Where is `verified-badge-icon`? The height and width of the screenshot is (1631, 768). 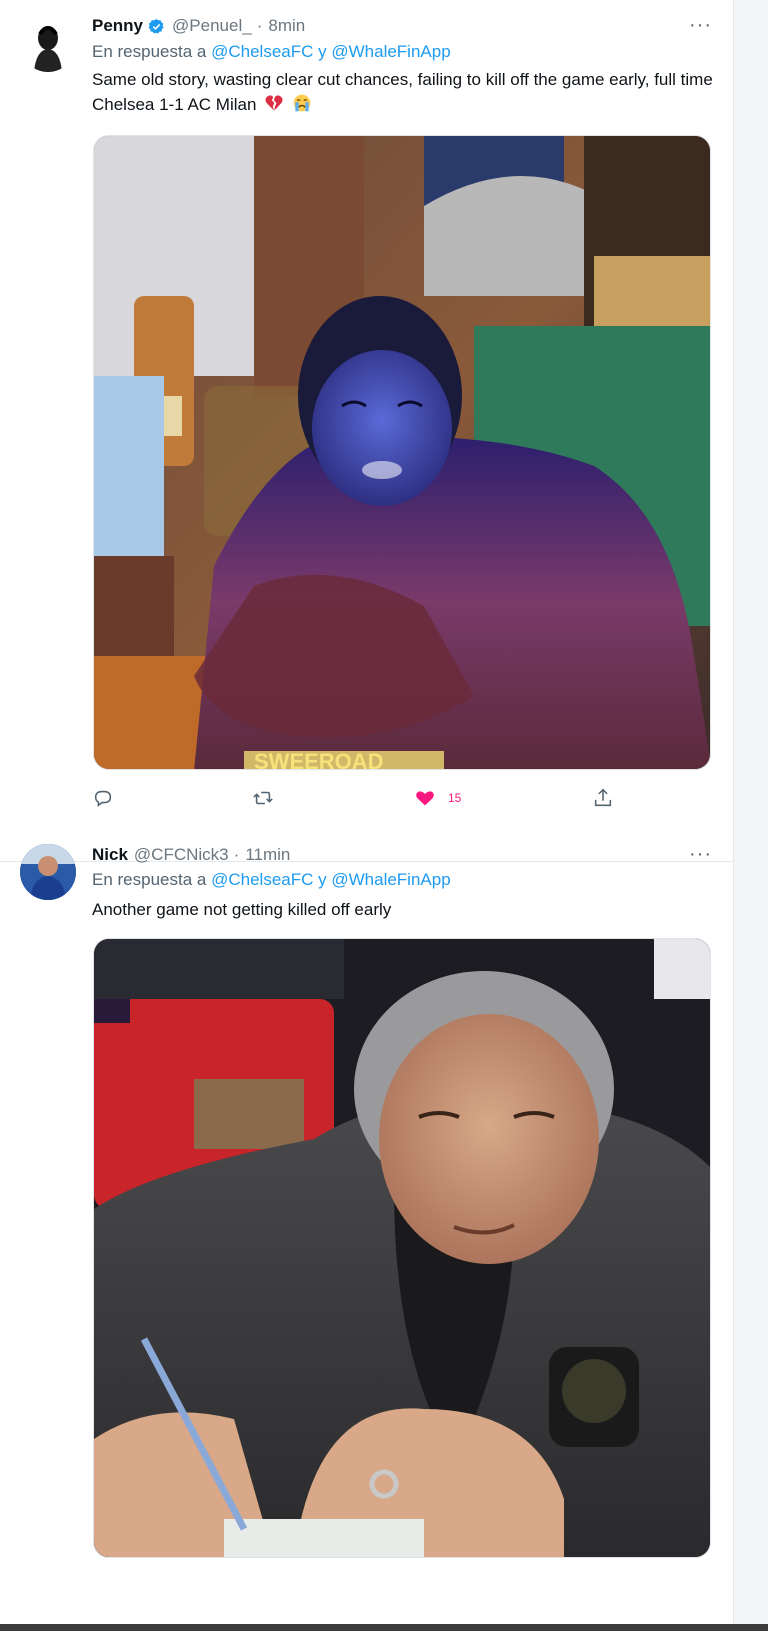
verified-badge-icon is located at coordinates (156, 26).